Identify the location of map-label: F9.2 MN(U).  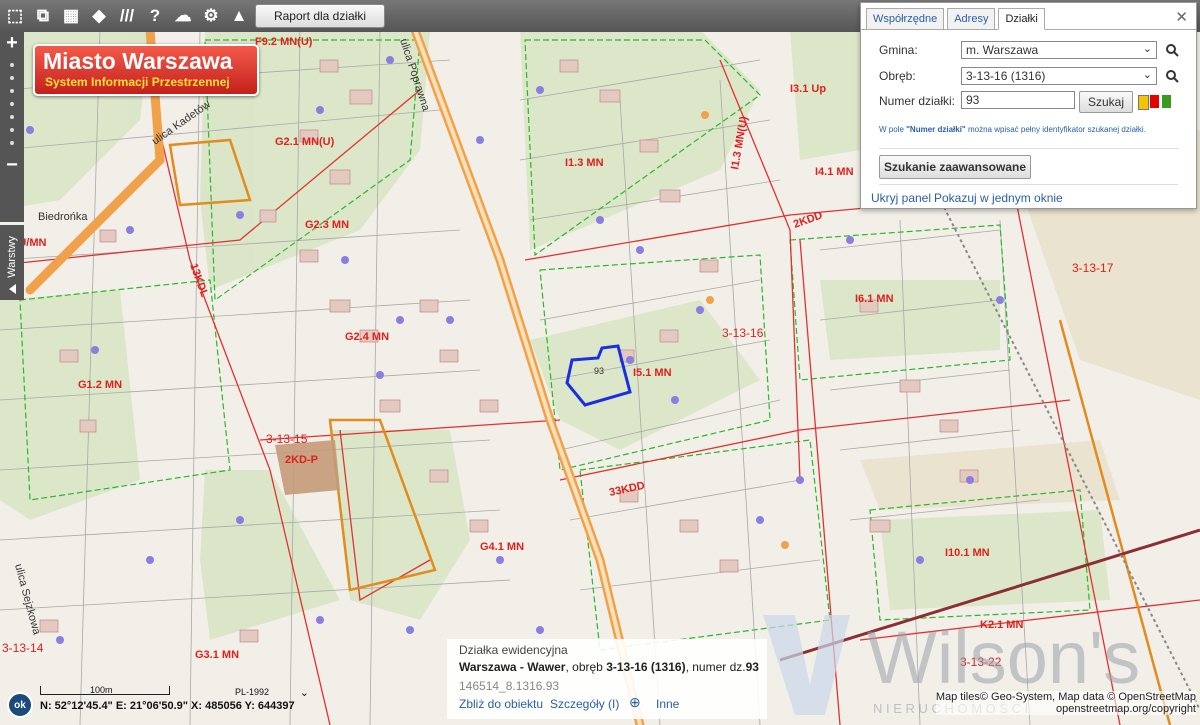
(284, 42).